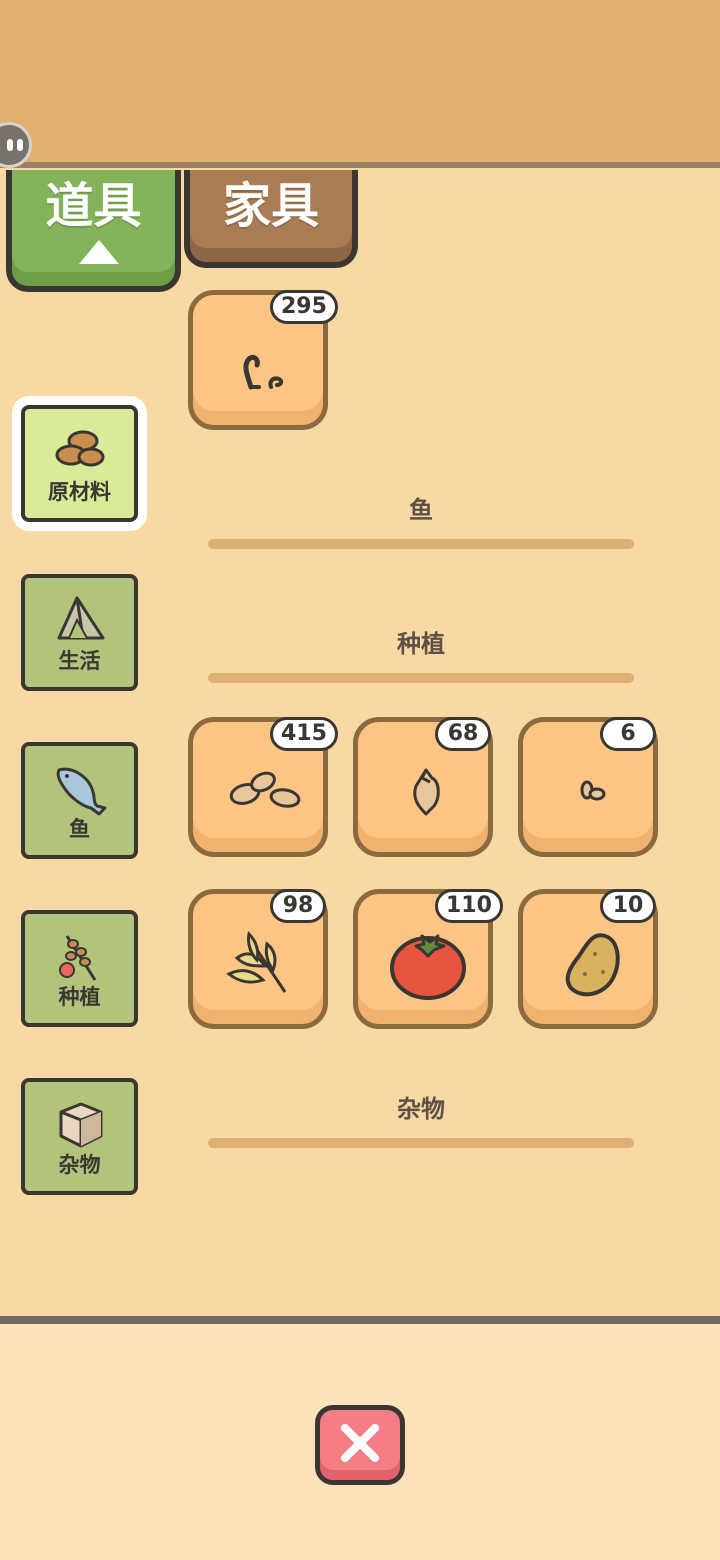 The height and width of the screenshot is (1560, 720). I want to click on item-count-badge: 295, so click(304, 307).